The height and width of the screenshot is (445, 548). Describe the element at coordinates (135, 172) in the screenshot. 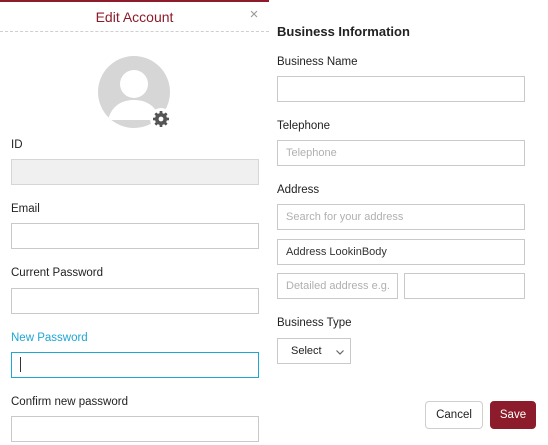

I see `id-field` at that location.